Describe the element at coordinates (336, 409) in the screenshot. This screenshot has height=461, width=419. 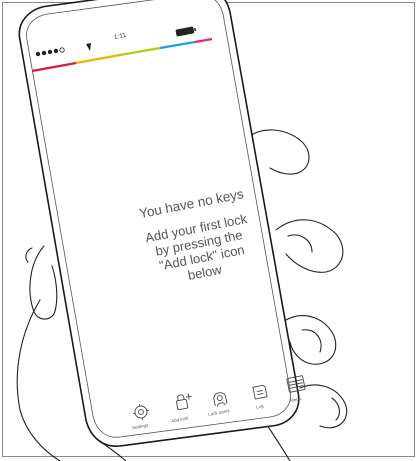
I see `finger-4-nail` at that location.